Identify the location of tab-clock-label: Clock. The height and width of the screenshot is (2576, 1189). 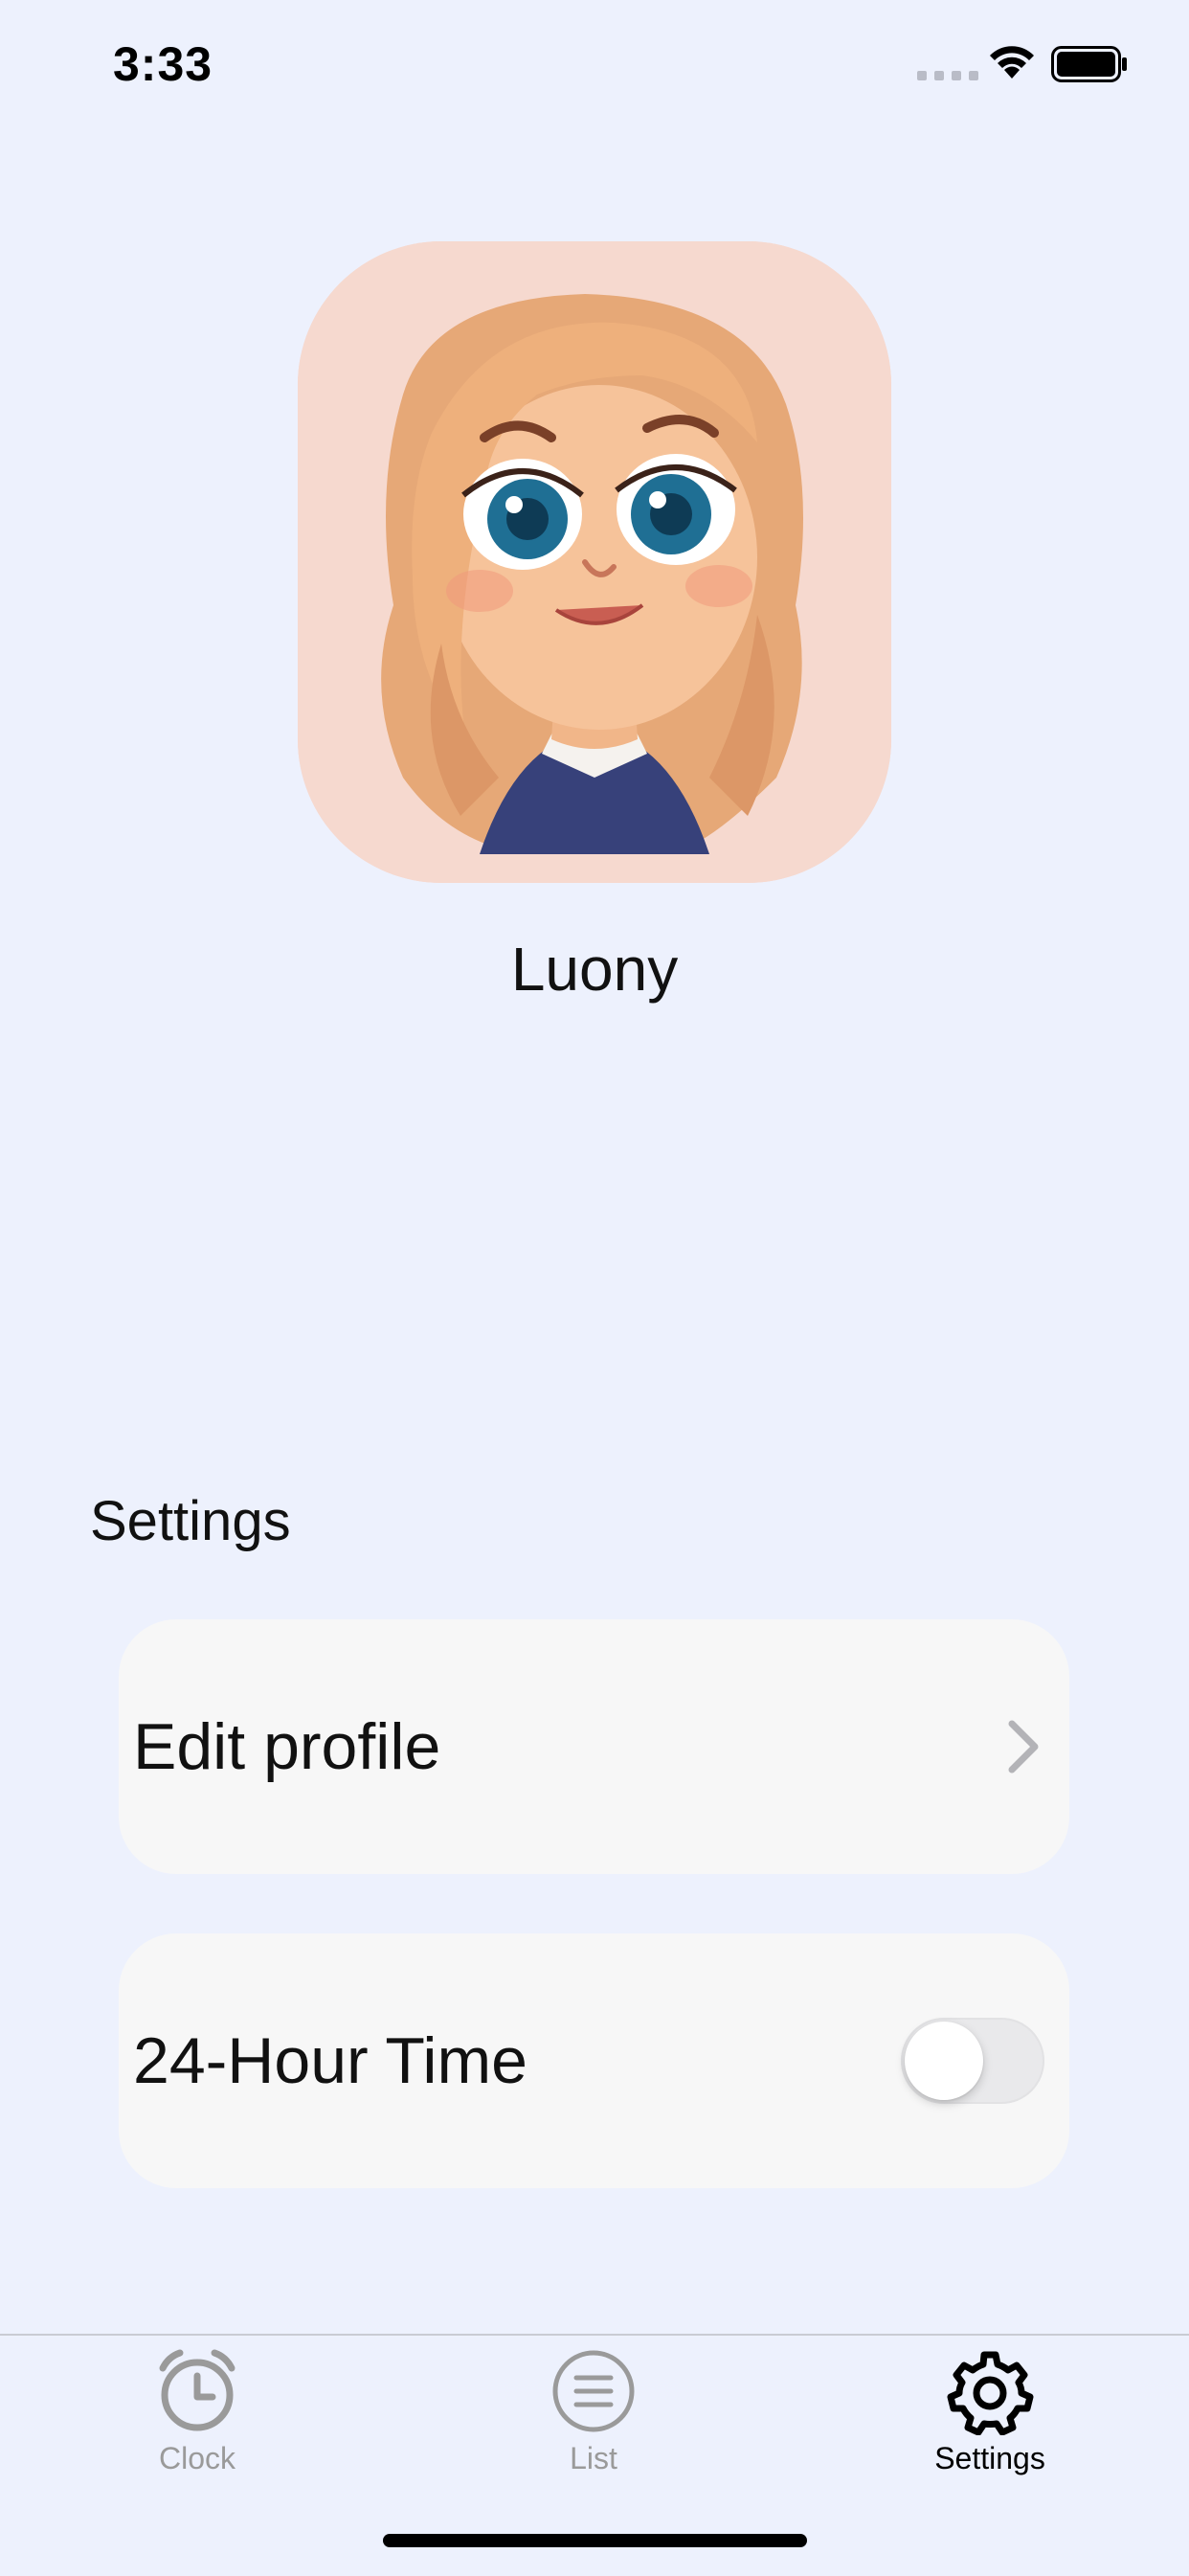
(197, 2458).